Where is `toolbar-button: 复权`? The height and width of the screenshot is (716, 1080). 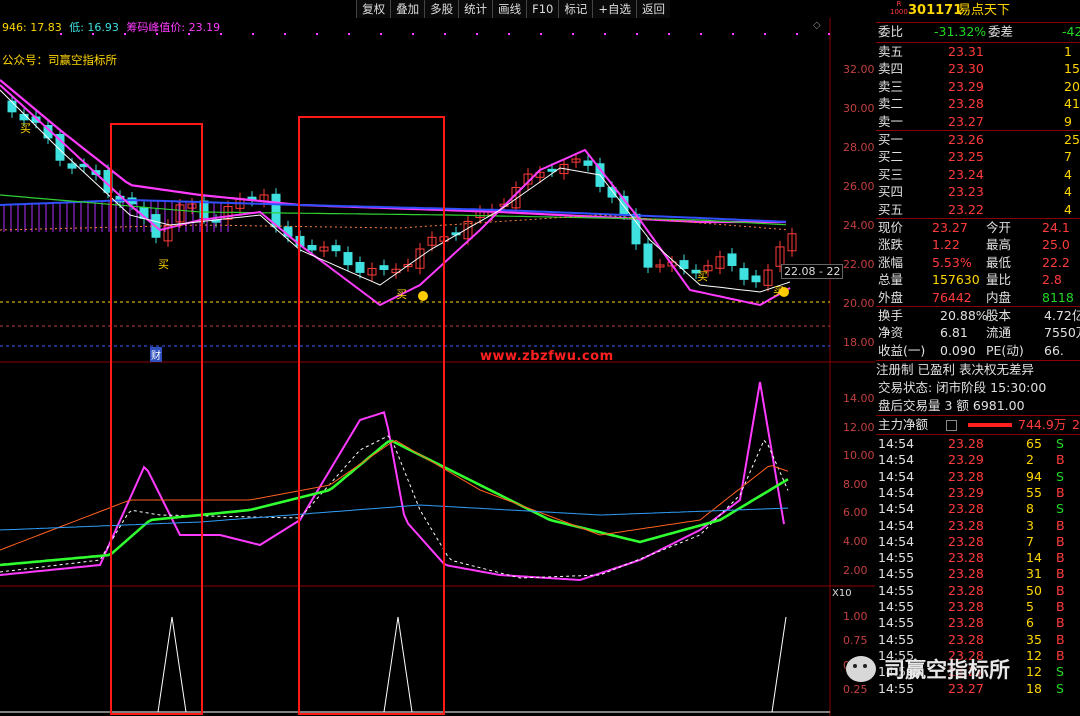
toolbar-button: 复权 is located at coordinates (373, 9).